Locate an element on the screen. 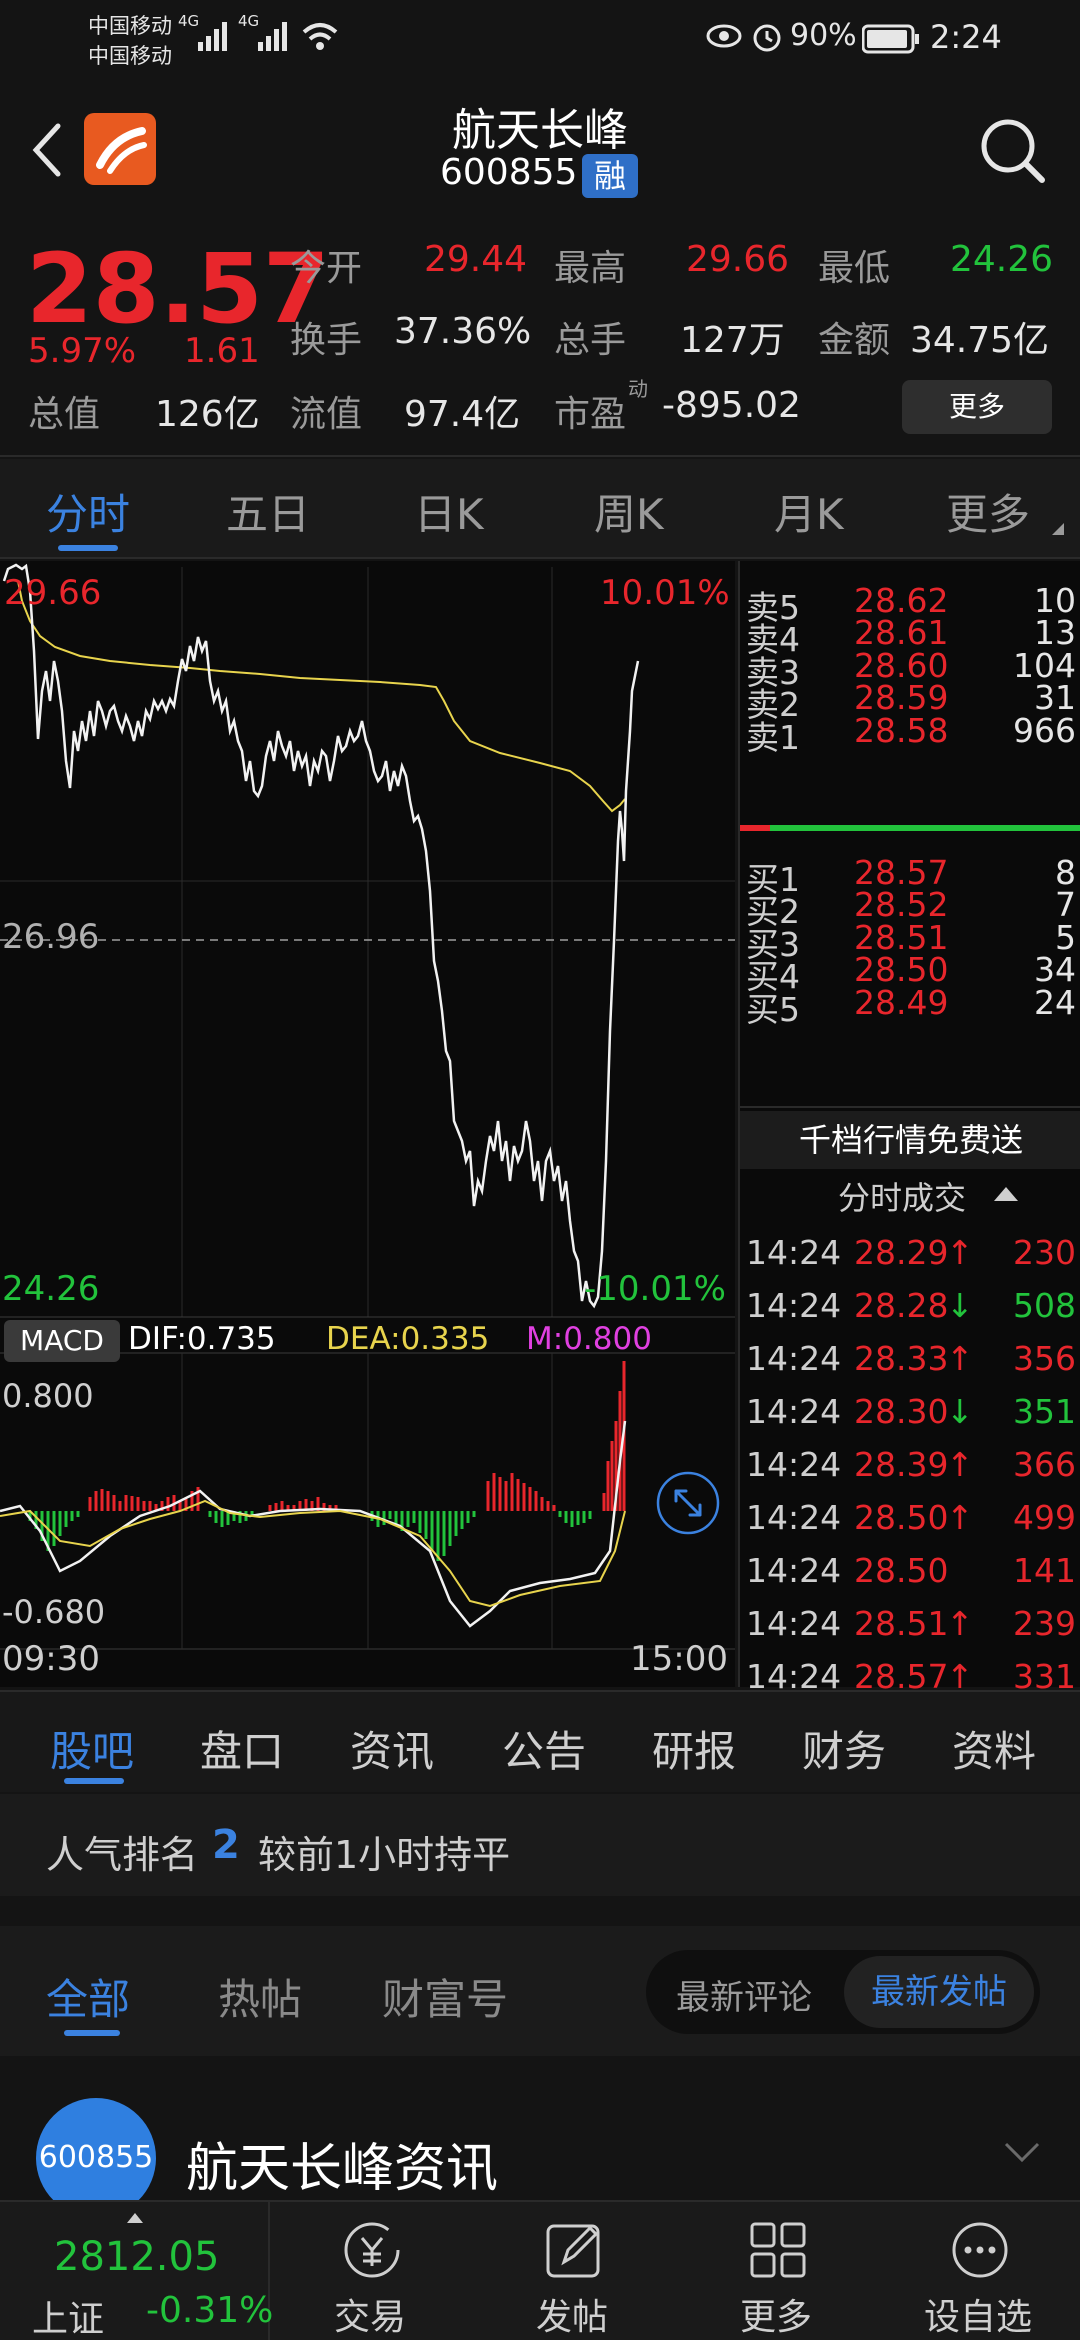 Image resolution: width=1080 pixels, height=2340 pixels. chart-top-price: 29.66 is located at coordinates (53, 593).